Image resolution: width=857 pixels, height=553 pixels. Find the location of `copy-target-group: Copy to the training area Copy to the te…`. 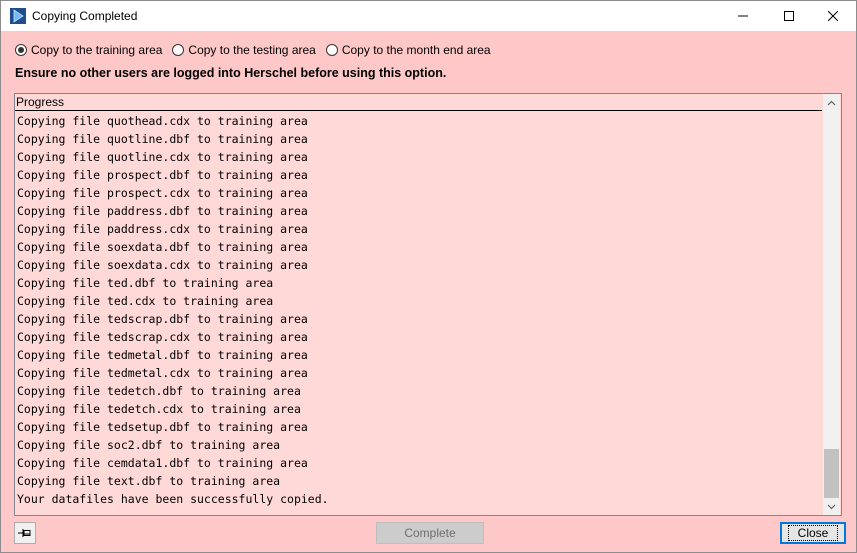

copy-target-group: Copy to the training area Copy to the te… is located at coordinates (258, 50).